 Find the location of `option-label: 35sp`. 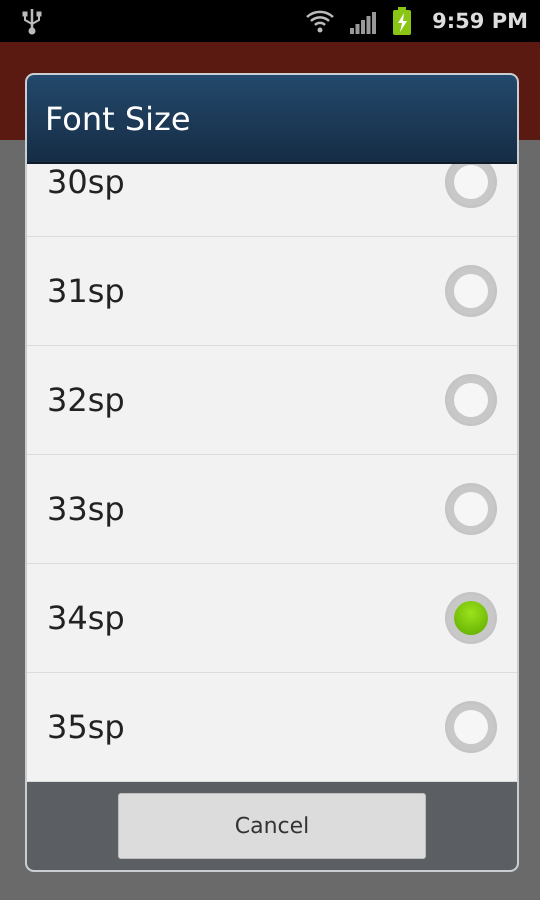

option-label: 35sp is located at coordinates (86, 727).